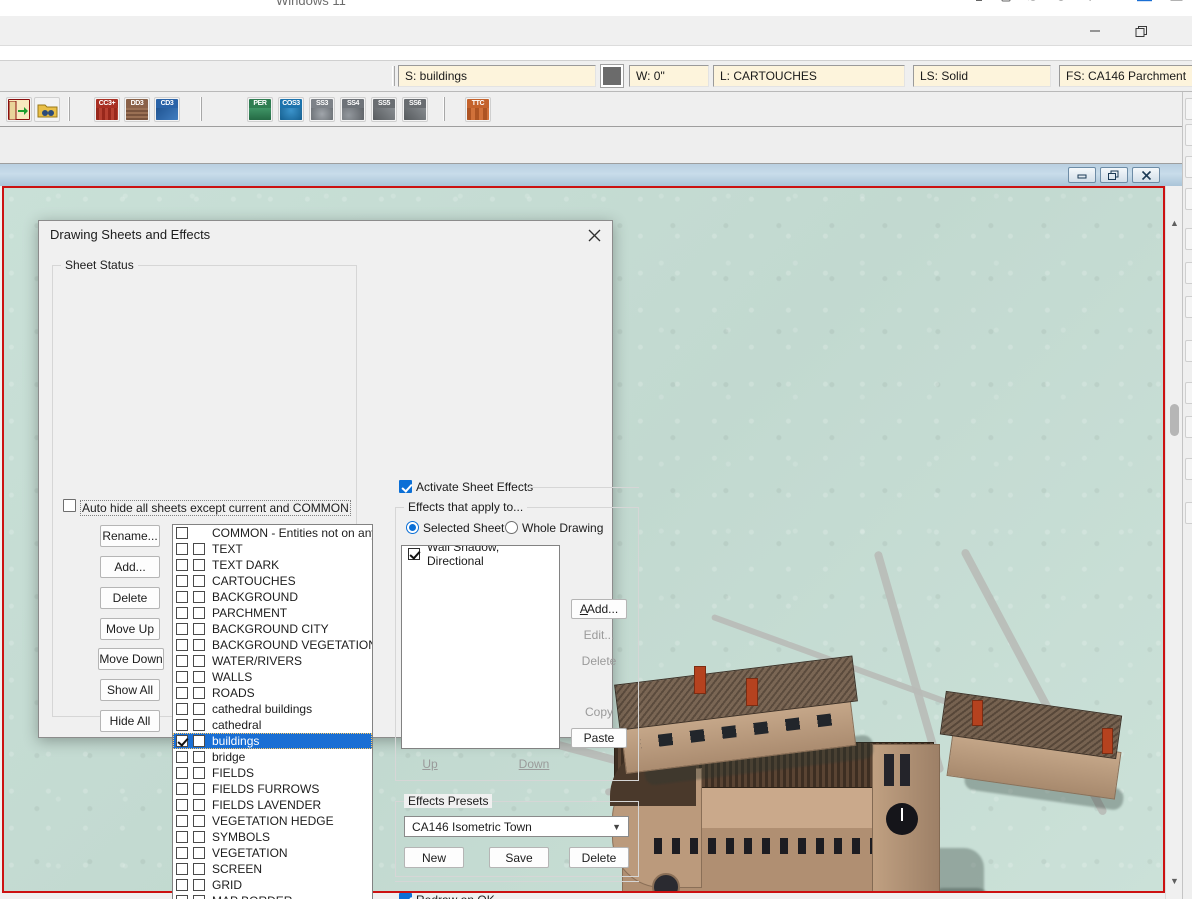 The image size is (1192, 899). Describe the element at coordinates (19, 109) in the screenshot. I see `load-drawing-button` at that location.